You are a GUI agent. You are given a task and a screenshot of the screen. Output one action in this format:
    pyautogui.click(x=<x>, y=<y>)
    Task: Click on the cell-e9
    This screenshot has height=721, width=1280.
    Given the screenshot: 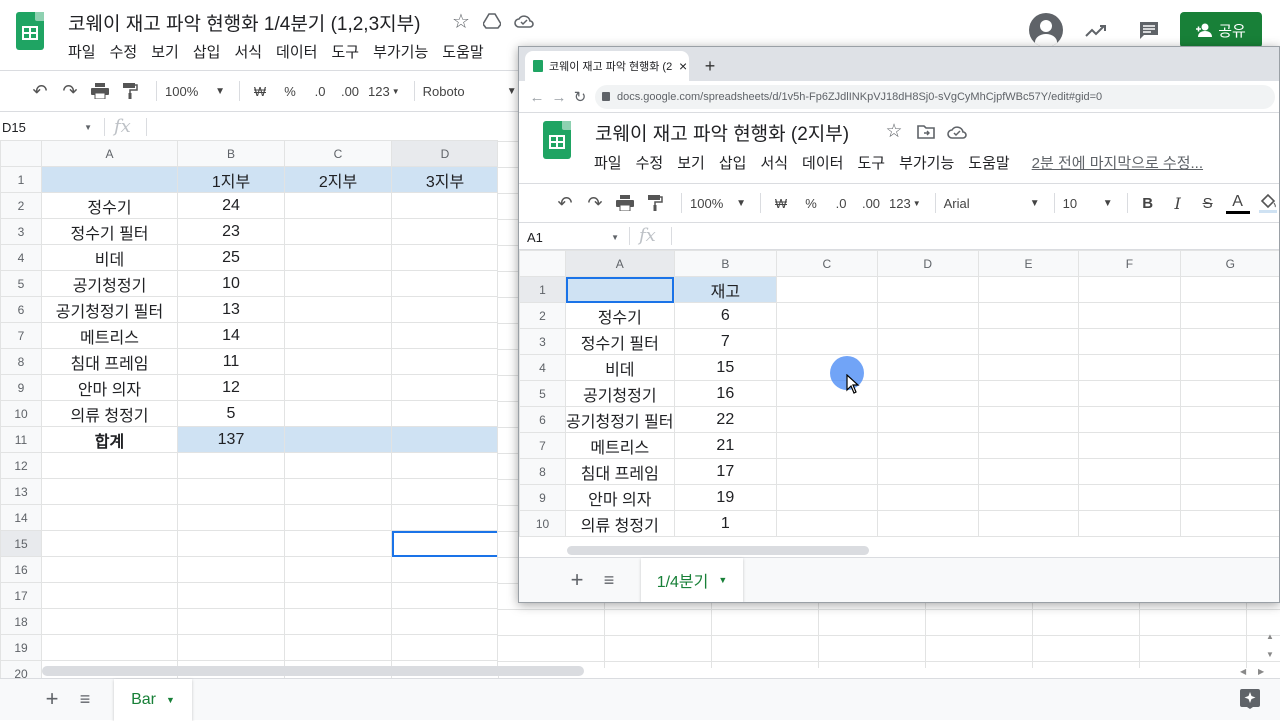 What is the action you would take?
    pyautogui.click(x=1028, y=498)
    